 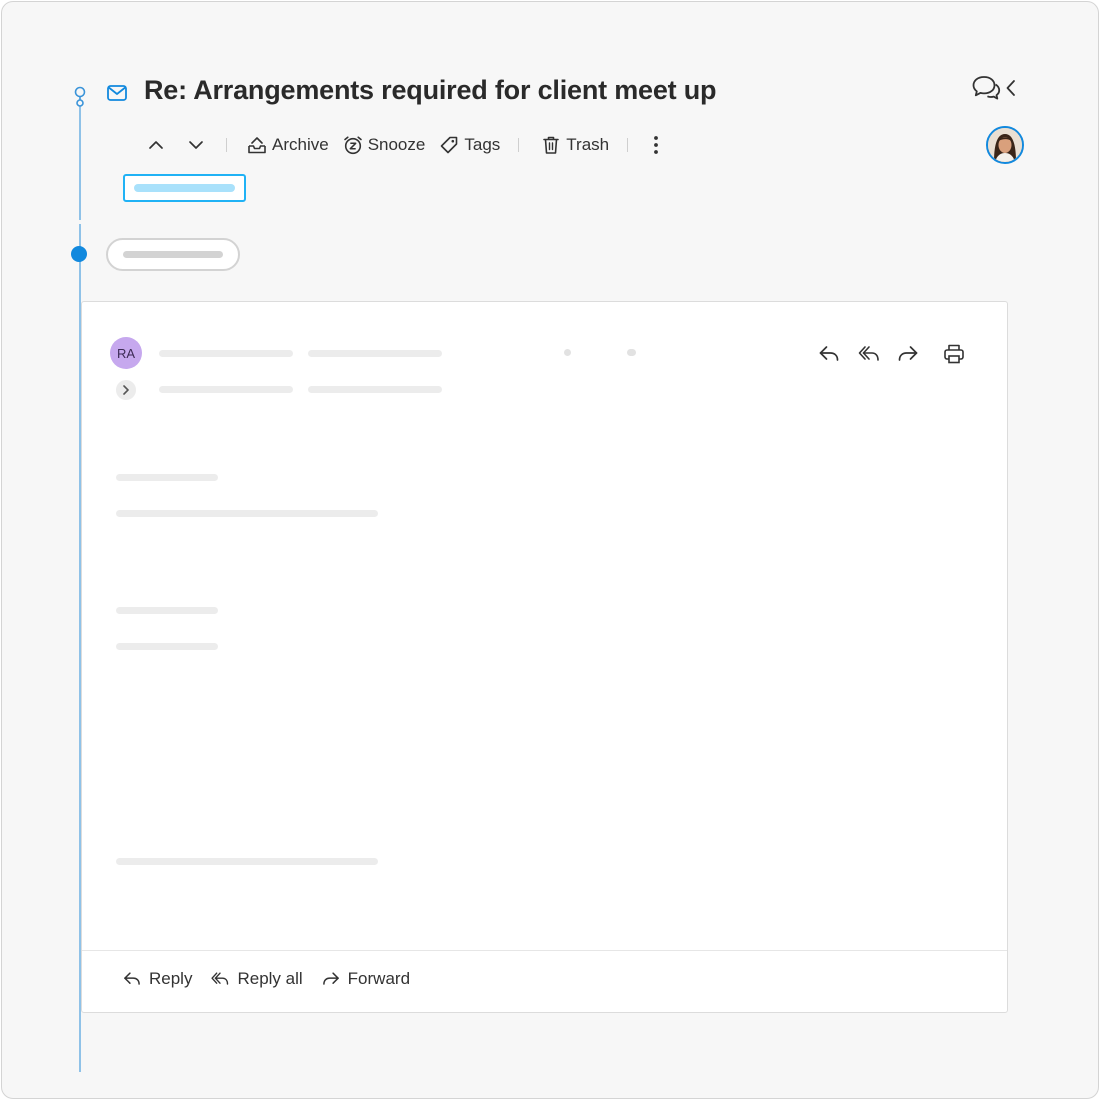 What do you see at coordinates (396, 144) in the screenshot?
I see `snooze-label: Snooze` at bounding box center [396, 144].